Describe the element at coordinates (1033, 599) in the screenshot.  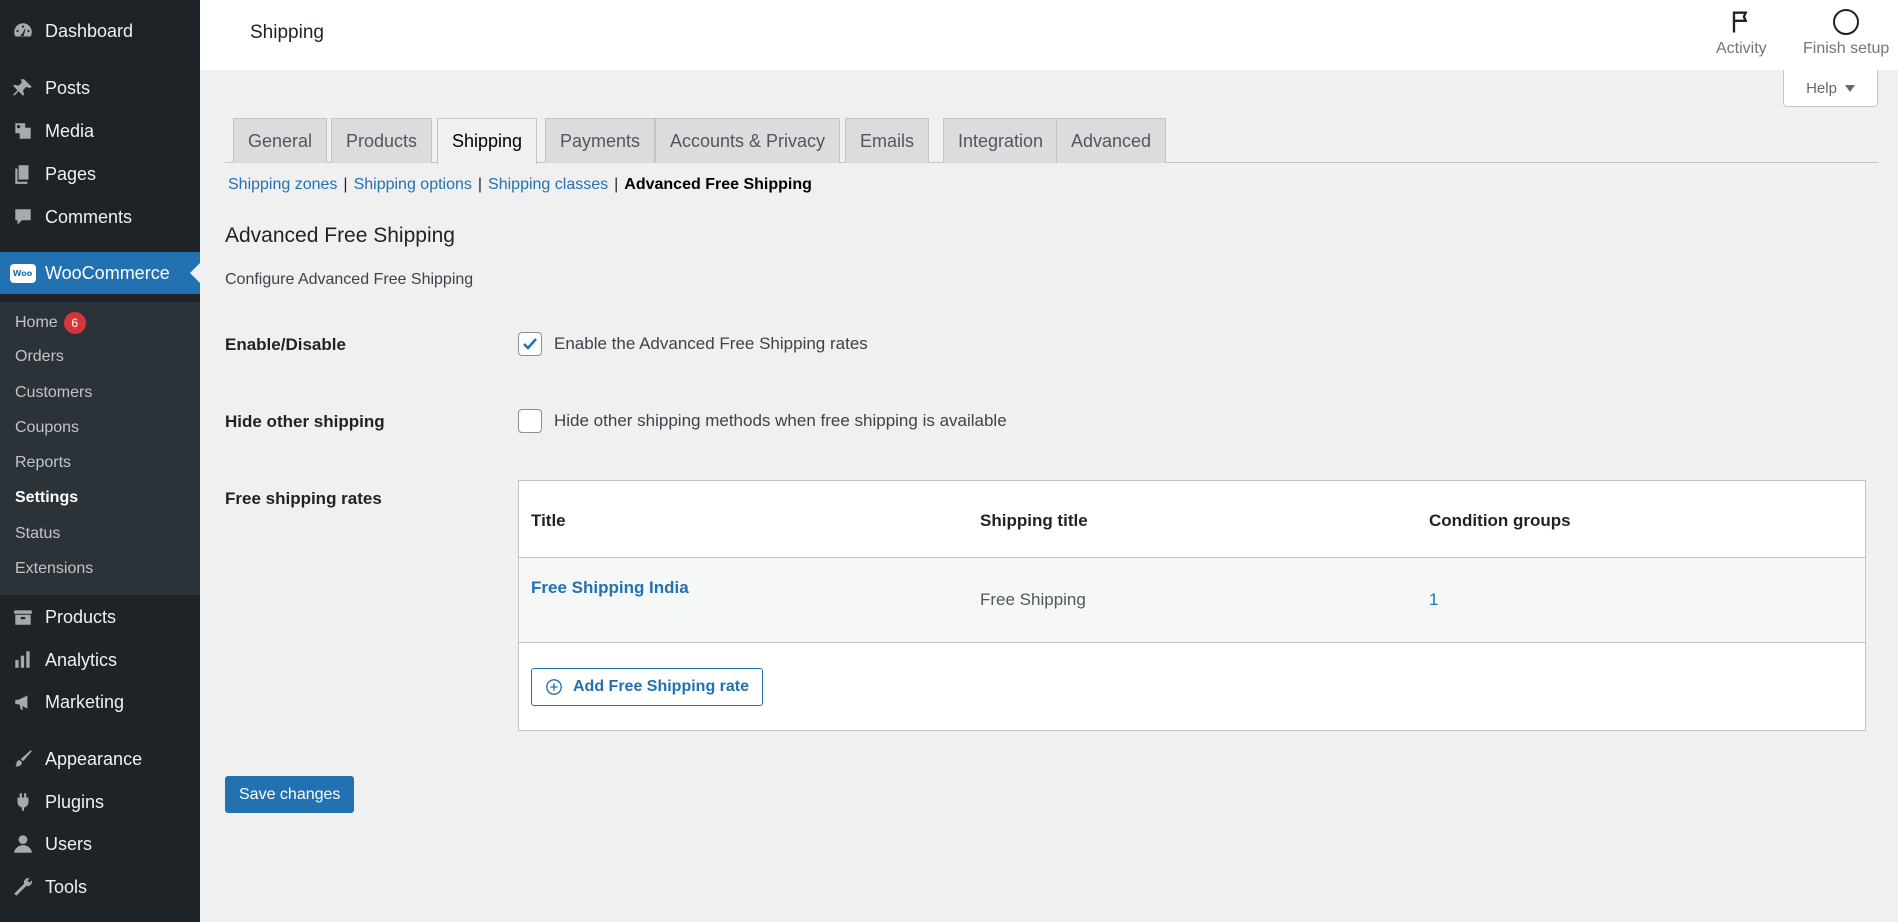
I see `rate-shipping-title: Free Shipping` at that location.